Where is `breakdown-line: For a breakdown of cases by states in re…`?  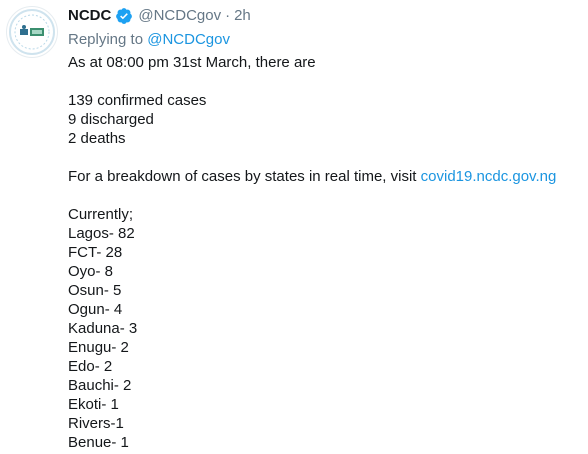
breakdown-line: For a breakdown of cases by states in re… is located at coordinates (324, 176).